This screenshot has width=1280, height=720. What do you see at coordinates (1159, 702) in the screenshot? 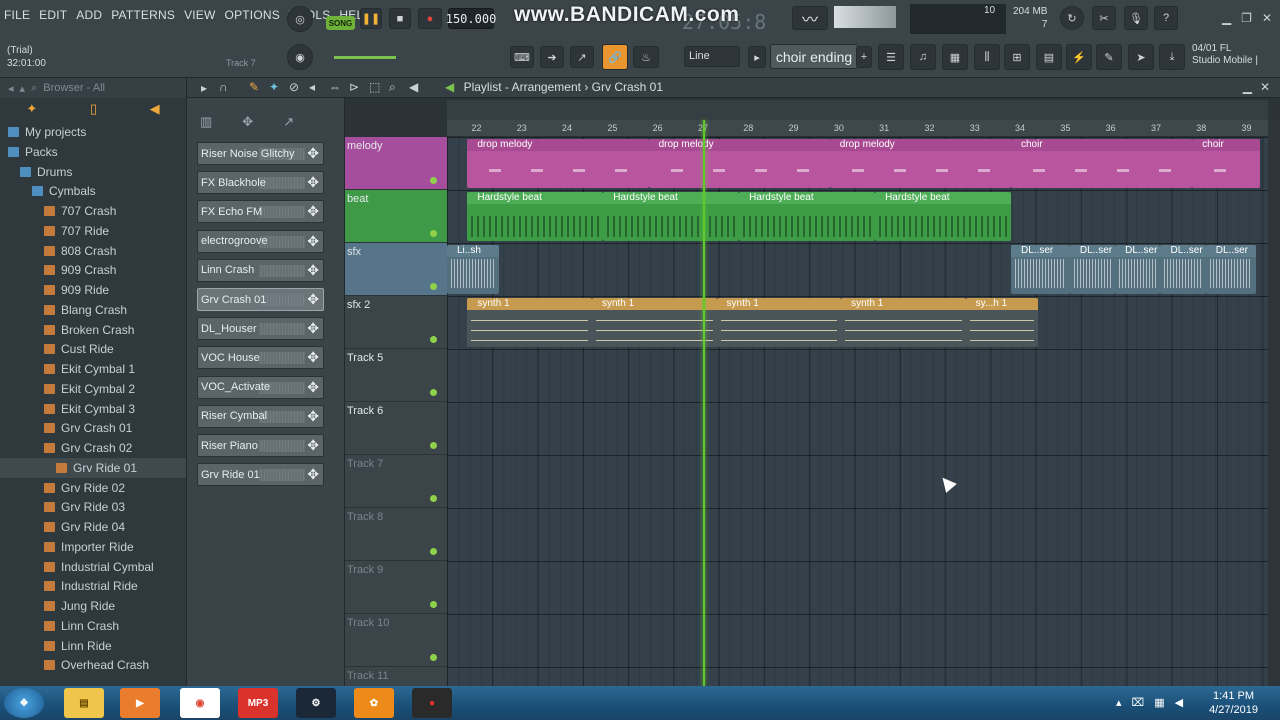
I see `tray-network-icon: ▦` at bounding box center [1159, 702].